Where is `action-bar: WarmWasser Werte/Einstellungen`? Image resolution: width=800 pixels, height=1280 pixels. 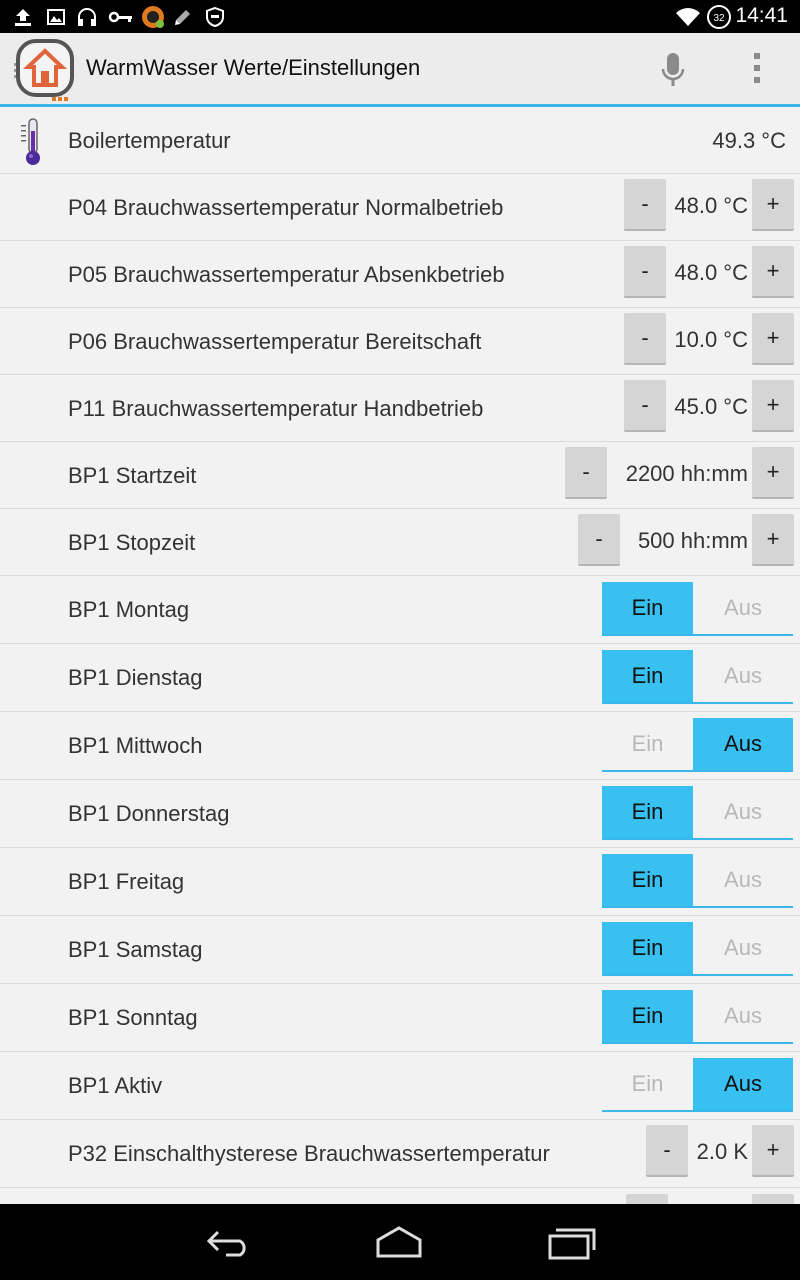 action-bar: WarmWasser Werte/Einstellungen is located at coordinates (400, 70).